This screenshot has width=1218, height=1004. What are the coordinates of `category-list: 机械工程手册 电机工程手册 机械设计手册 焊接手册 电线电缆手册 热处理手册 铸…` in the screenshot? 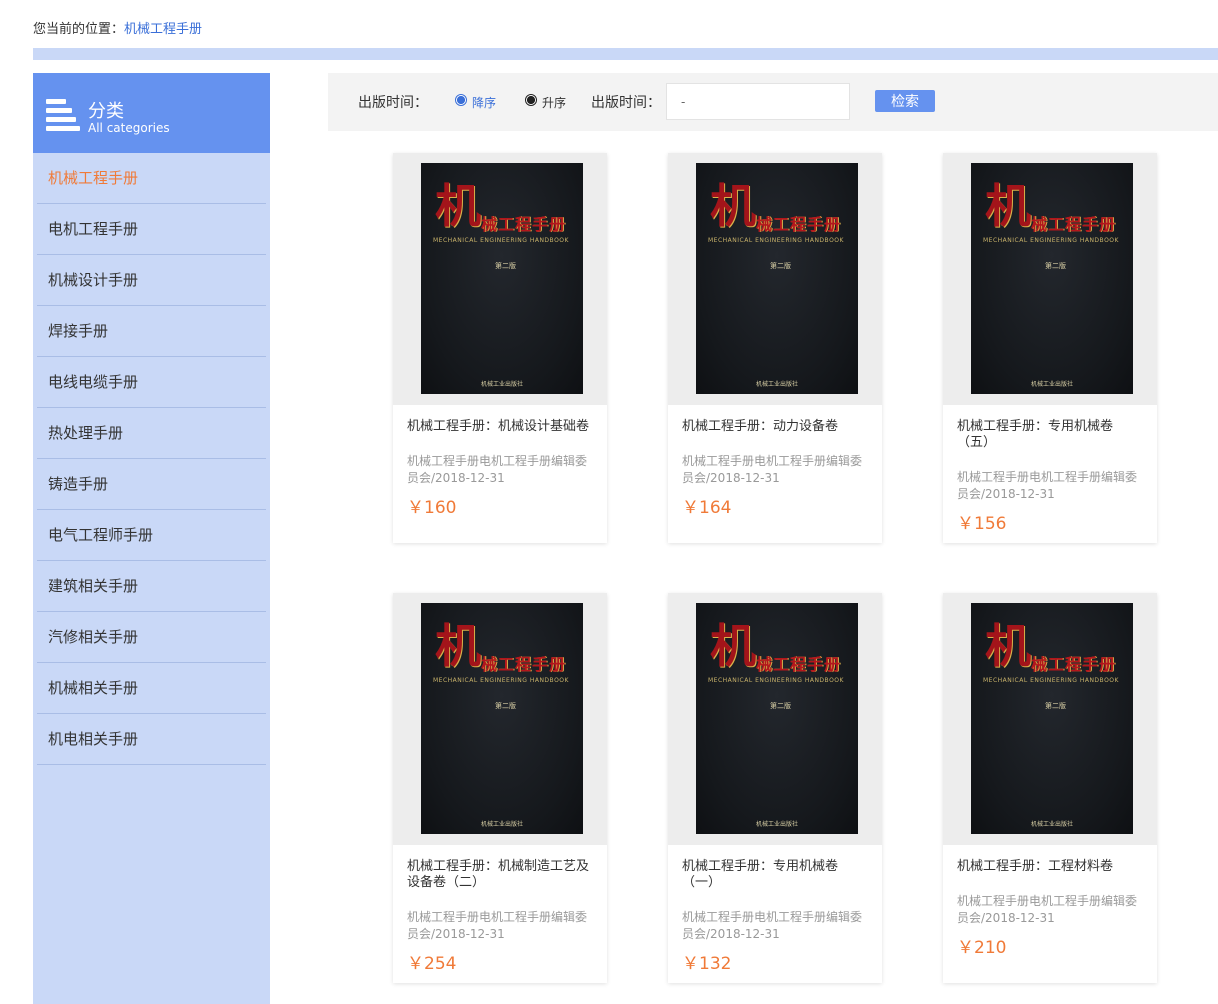 It's located at (151, 459).